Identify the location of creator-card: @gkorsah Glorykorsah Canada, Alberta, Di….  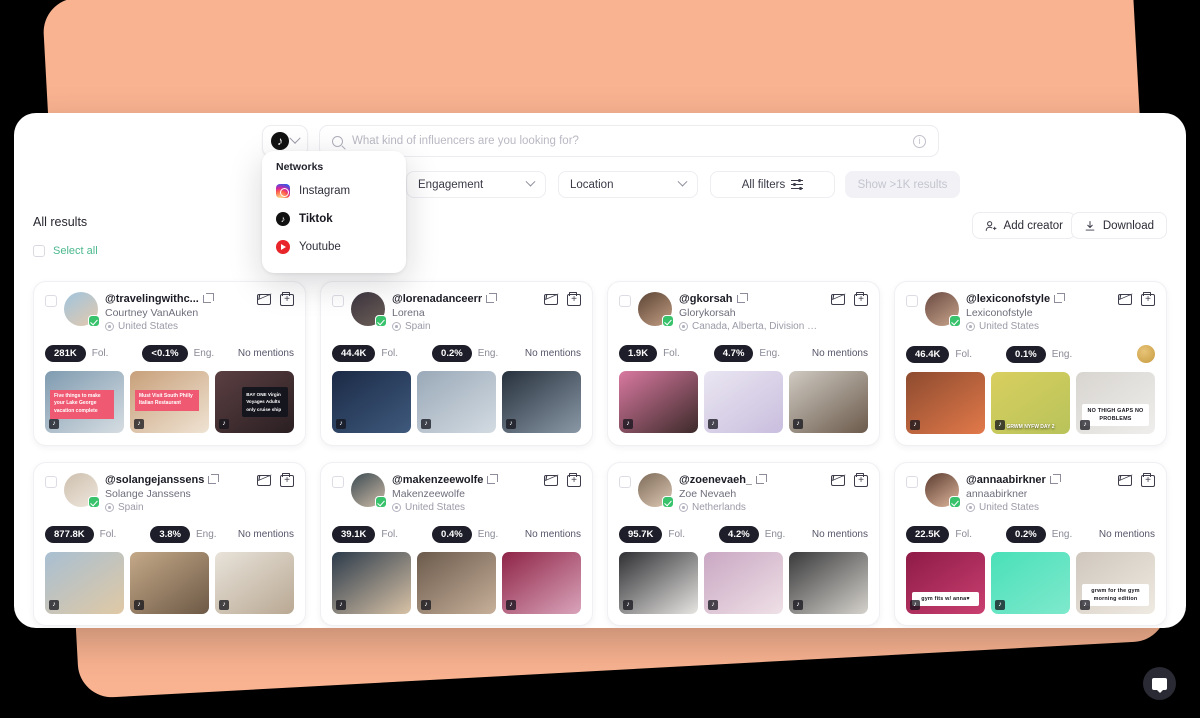
(743, 363).